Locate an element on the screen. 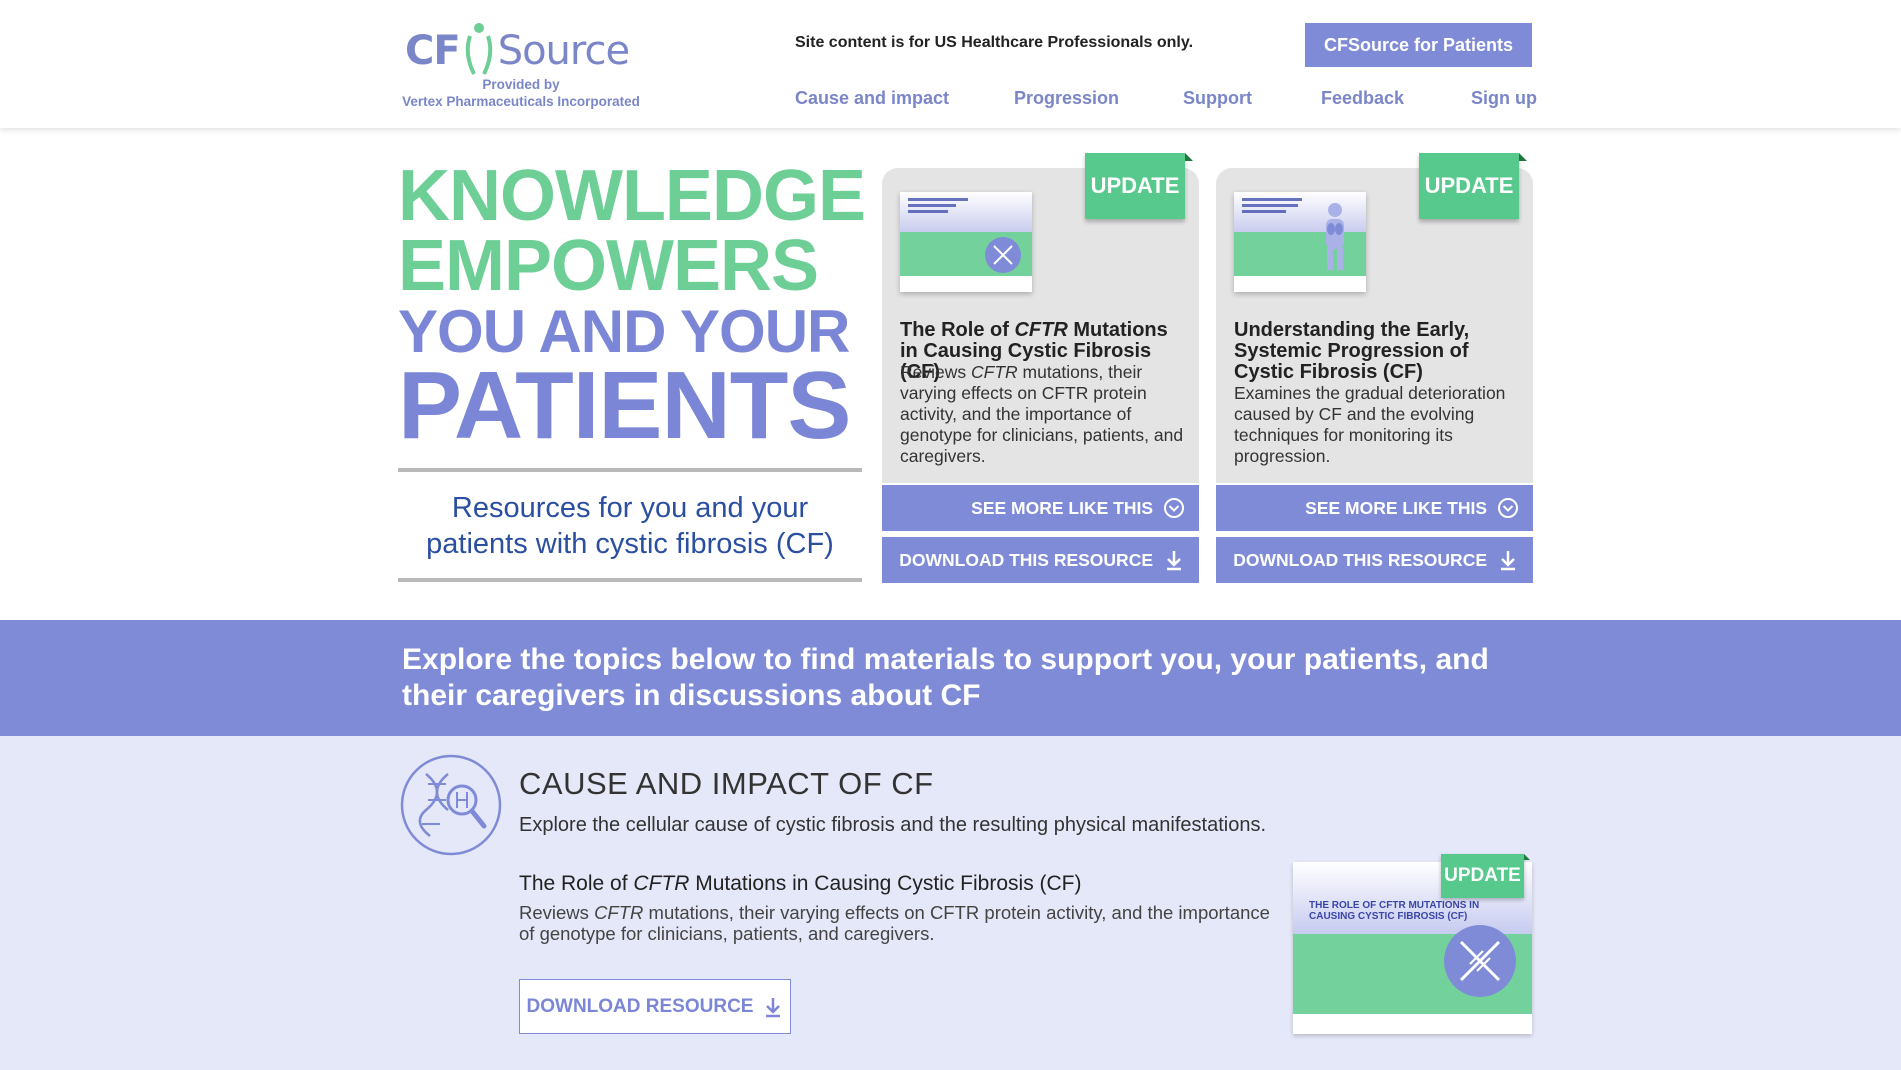 The image size is (1901, 1070). human-body-icon is located at coordinates (1335, 236).